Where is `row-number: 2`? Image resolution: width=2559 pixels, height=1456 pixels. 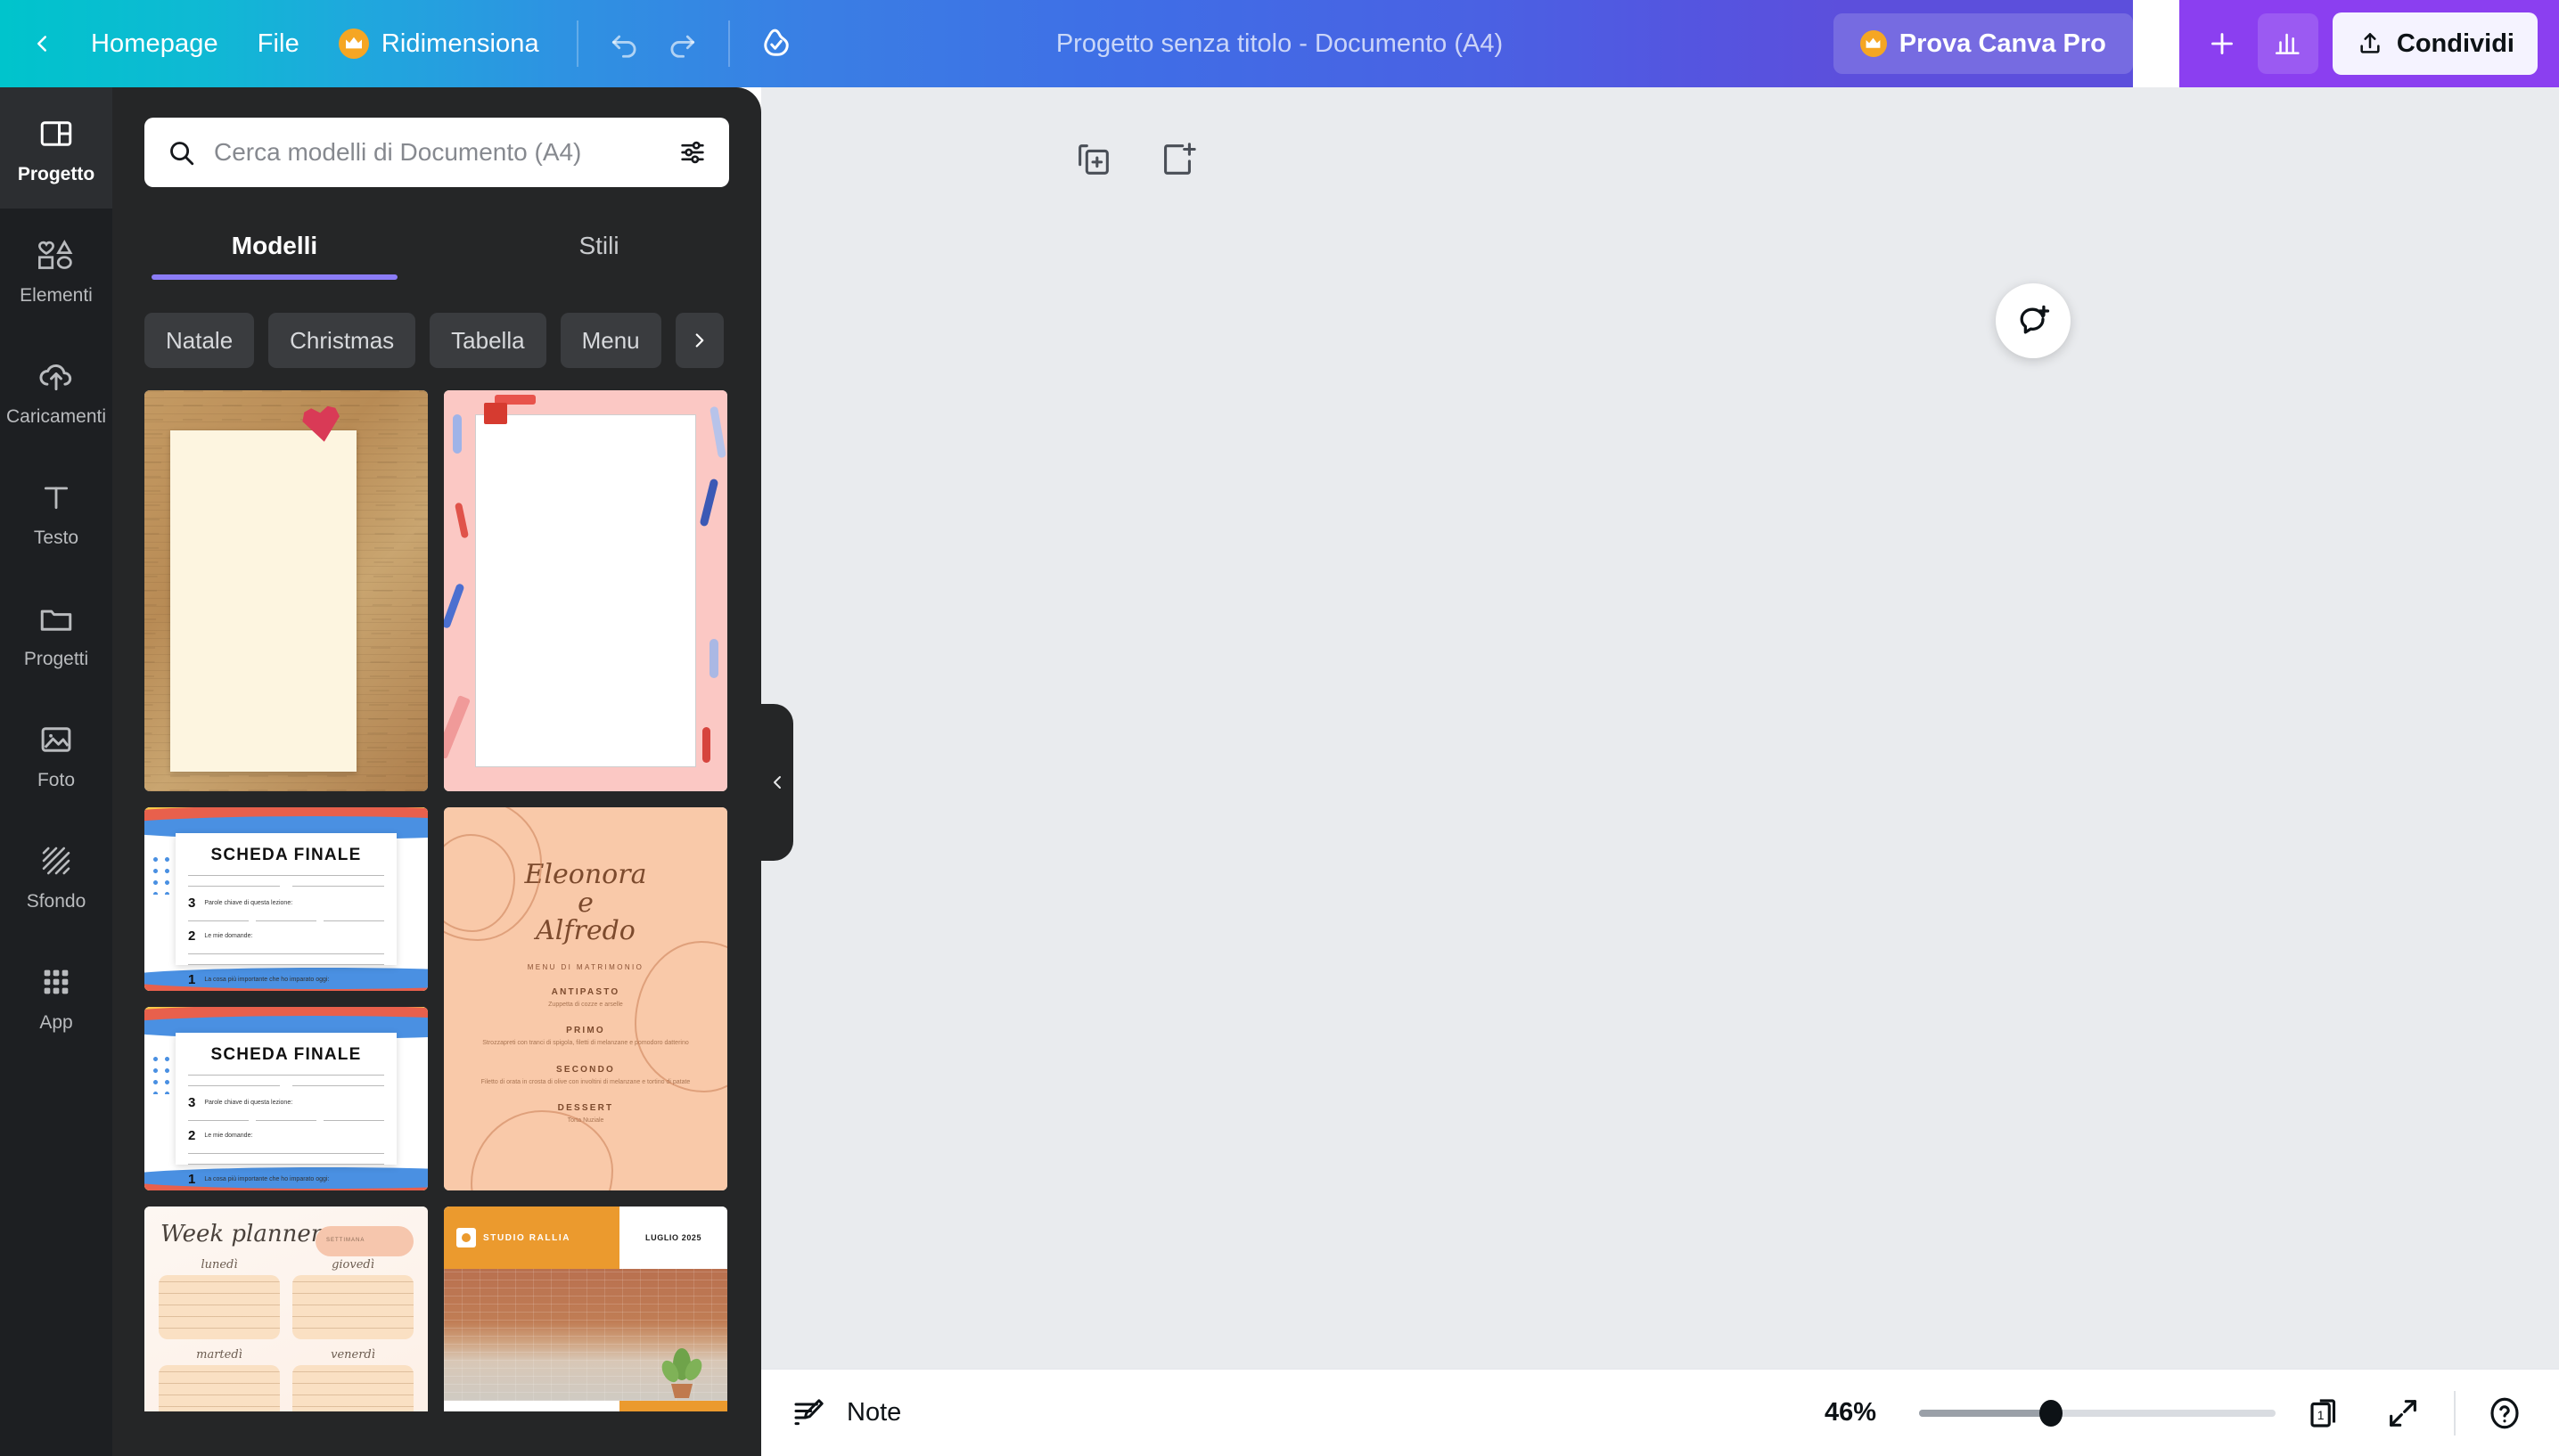 row-number: 2 is located at coordinates (191, 1135).